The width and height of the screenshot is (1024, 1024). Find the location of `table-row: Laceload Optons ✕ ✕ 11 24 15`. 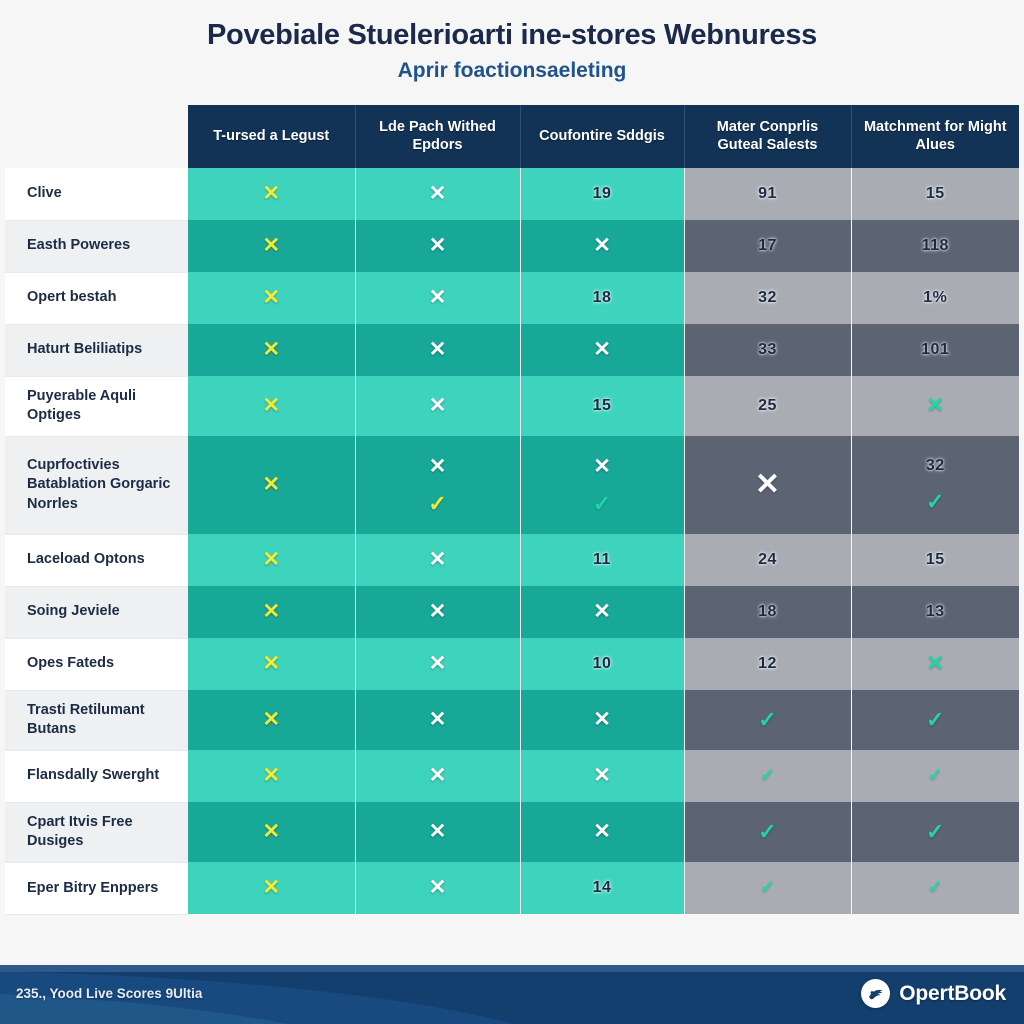

table-row: Laceload Optons ✕ ✕ 11 24 15 is located at coordinates (512, 560).